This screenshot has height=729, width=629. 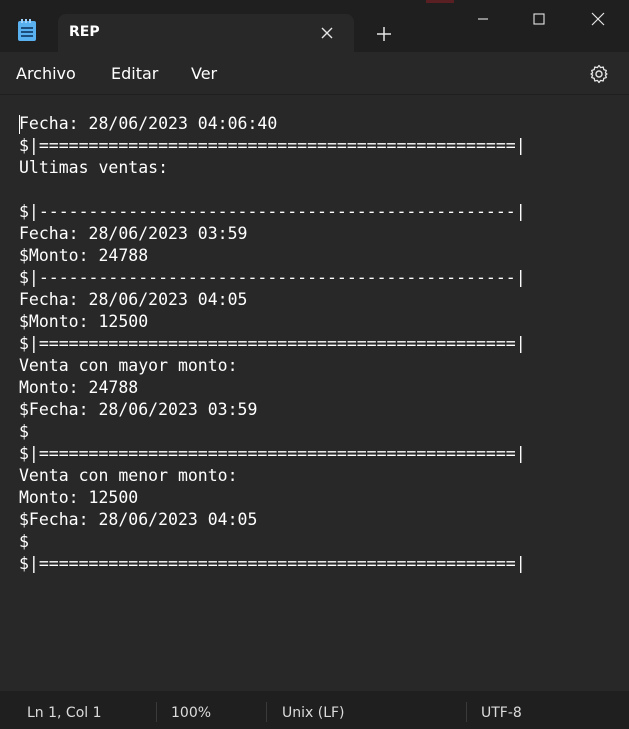 I want to click on editor-line: $Monto: 24788, so click(x=84, y=255).